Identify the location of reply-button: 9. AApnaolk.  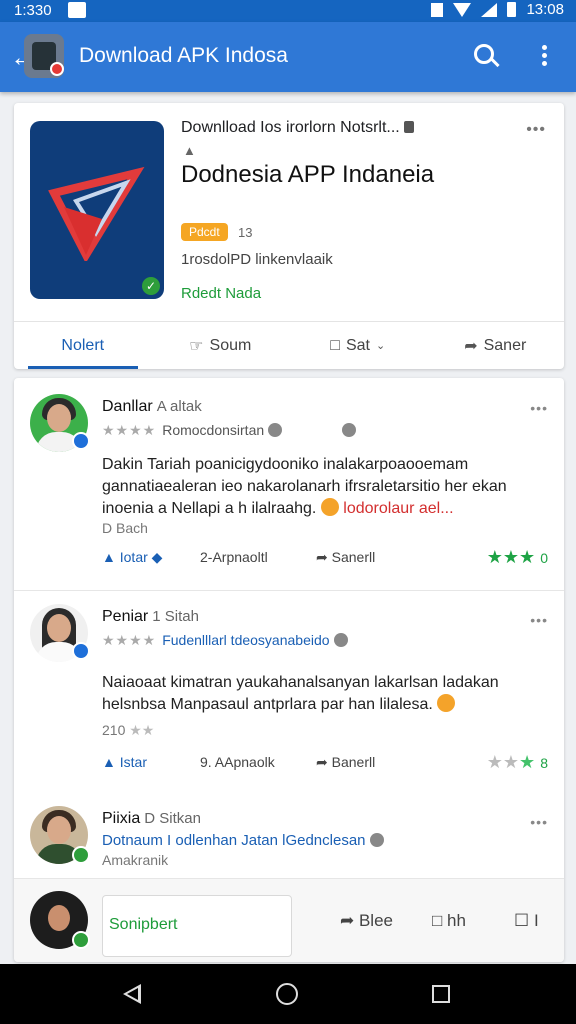
(237, 762).